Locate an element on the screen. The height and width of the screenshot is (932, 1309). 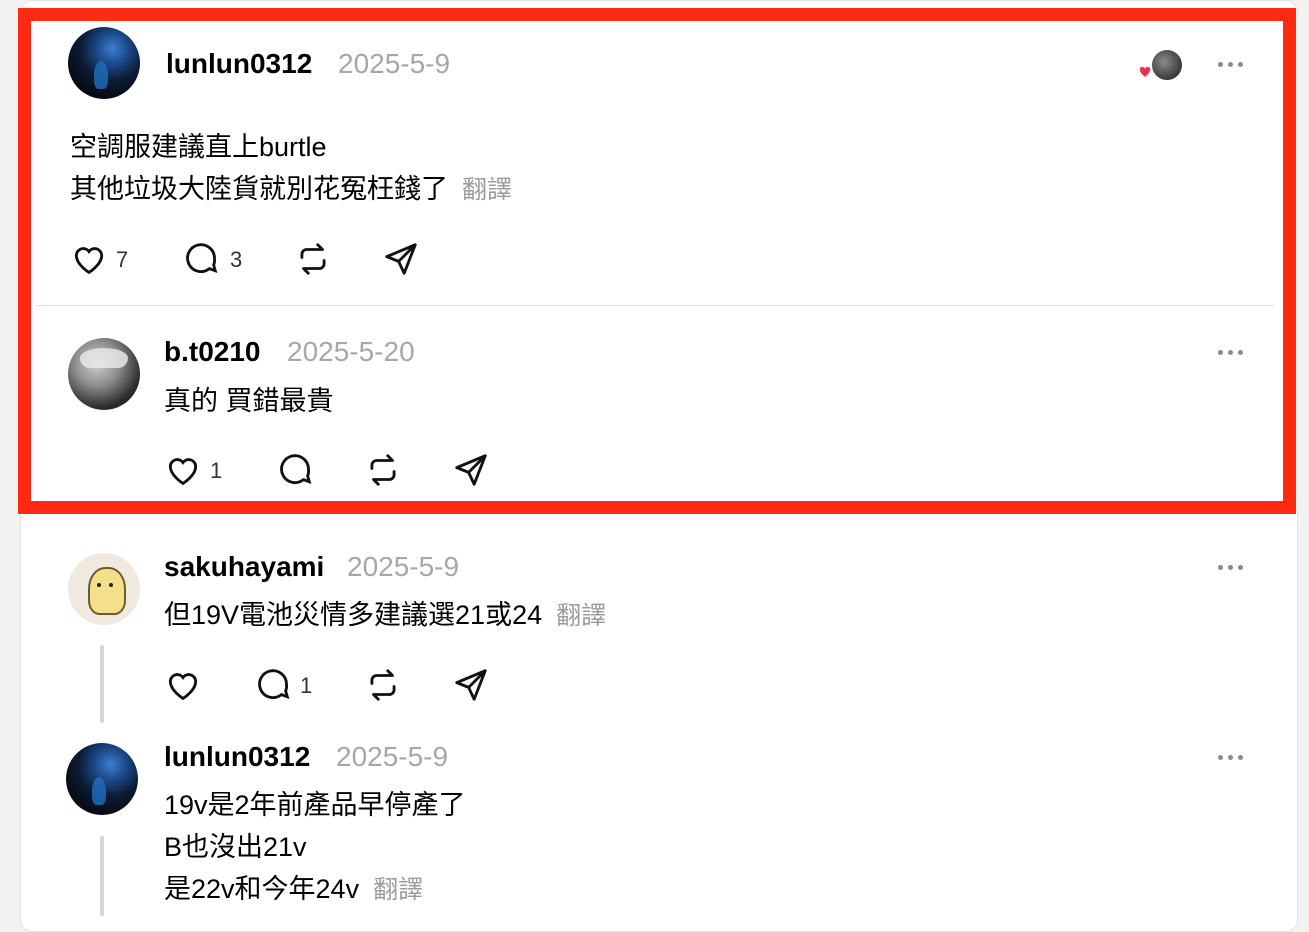
post-text-line: 真的 買錯最貴 is located at coordinates (249, 401).